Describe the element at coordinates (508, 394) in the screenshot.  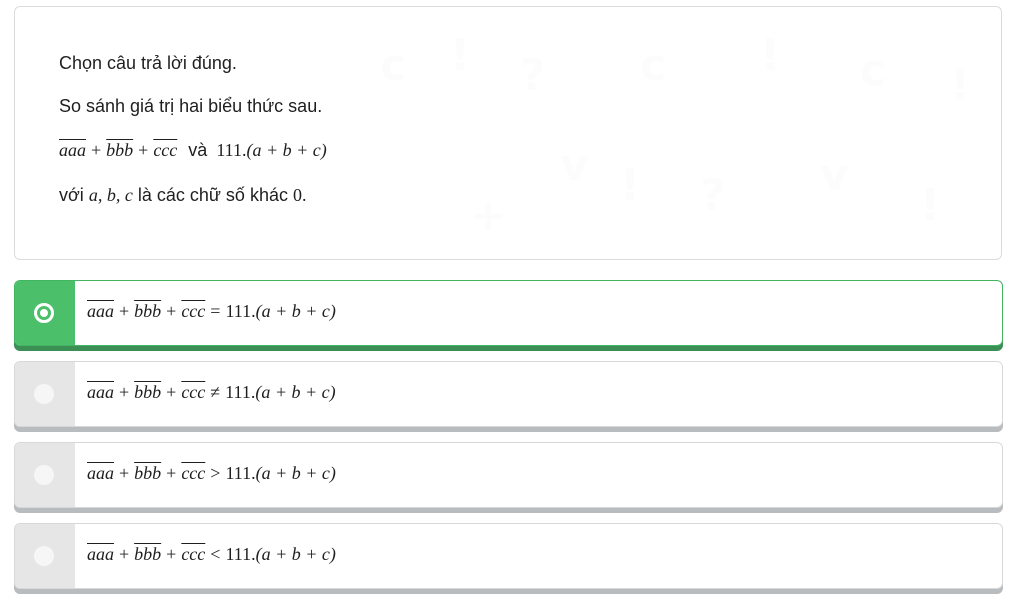
I see `answer-option-2: aaa + bbb + ccc ≠ 111.(a + b + c)` at that location.